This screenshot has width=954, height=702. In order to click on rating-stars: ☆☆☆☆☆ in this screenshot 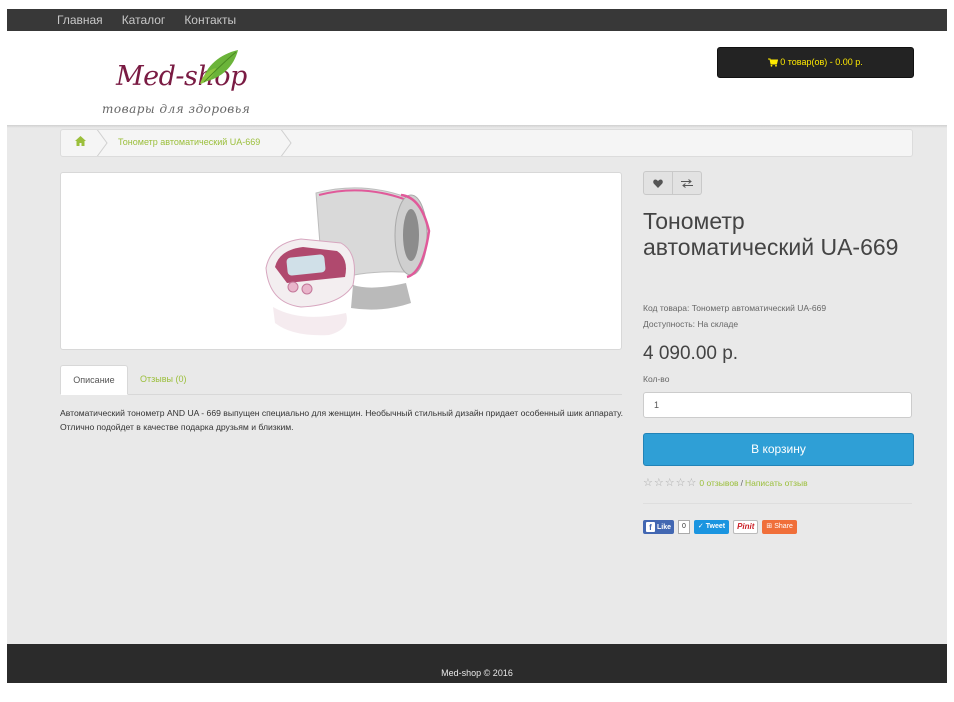, I will do `click(670, 482)`.